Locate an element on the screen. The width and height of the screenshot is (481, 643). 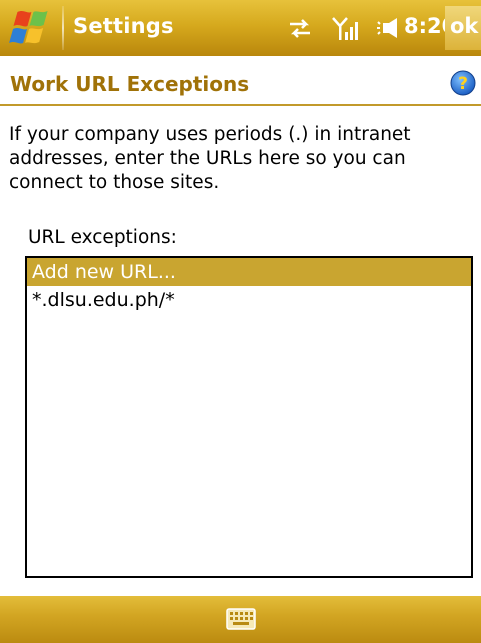
sync-icon is located at coordinates (300, 28).